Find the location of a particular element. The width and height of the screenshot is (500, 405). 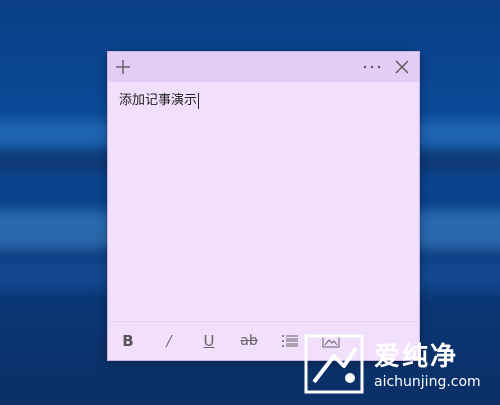

bullet-list-icon is located at coordinates (290, 341).